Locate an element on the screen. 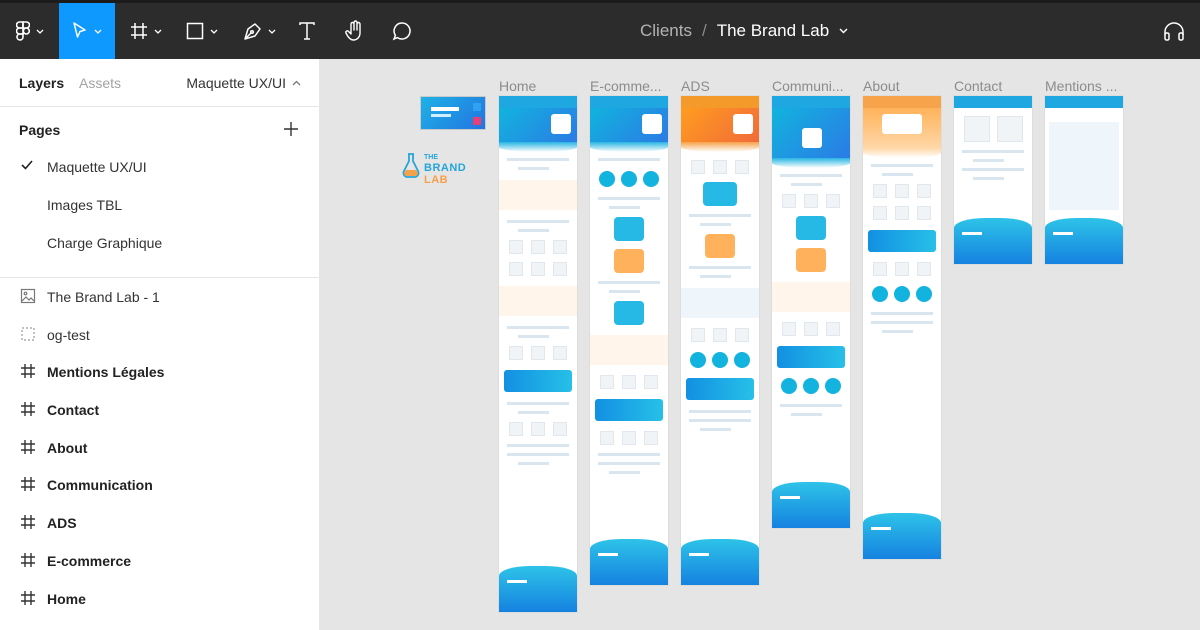  toolbar: Clients / The Brand Lab is located at coordinates (600, 29).